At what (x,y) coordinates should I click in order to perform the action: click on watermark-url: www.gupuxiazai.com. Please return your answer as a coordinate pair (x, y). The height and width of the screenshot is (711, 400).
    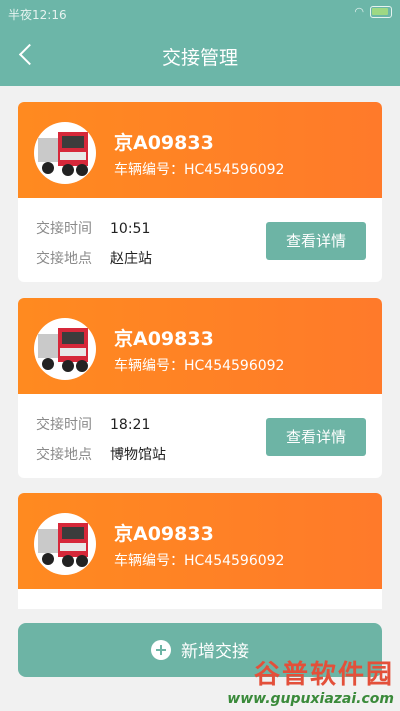
    Looking at the image, I should click on (310, 699).